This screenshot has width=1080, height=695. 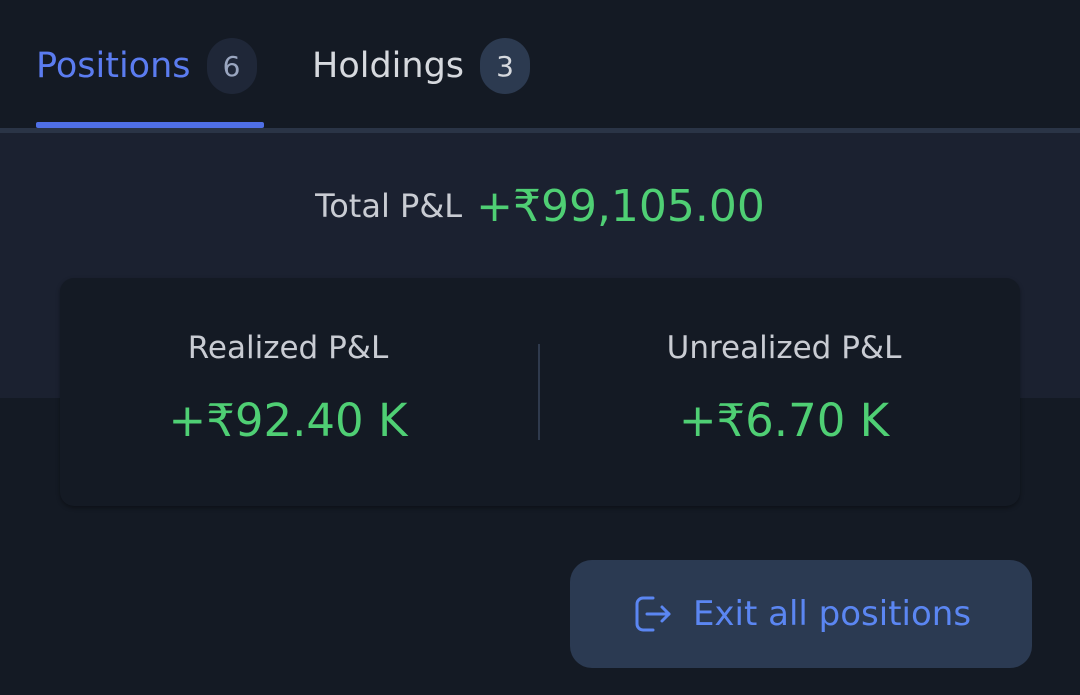 I want to click on exit-all-positions-button: Exit all positions, so click(x=801, y=614).